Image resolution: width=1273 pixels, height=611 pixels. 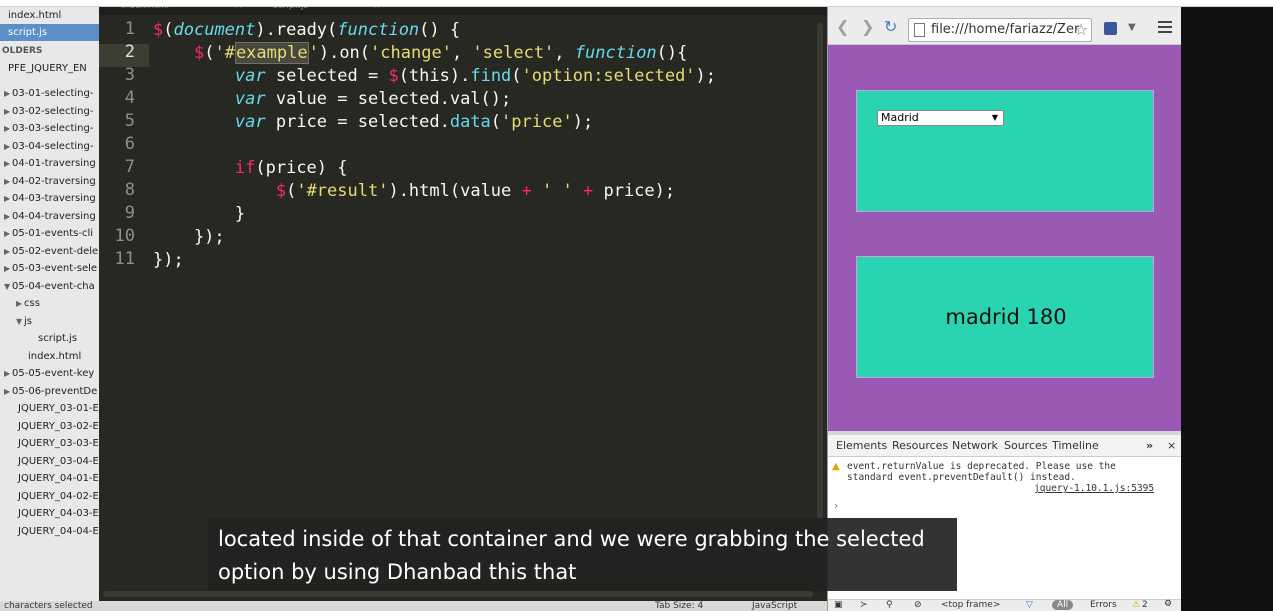 What do you see at coordinates (1075, 445) in the screenshot?
I see `tab-timeline: Timeline` at bounding box center [1075, 445].